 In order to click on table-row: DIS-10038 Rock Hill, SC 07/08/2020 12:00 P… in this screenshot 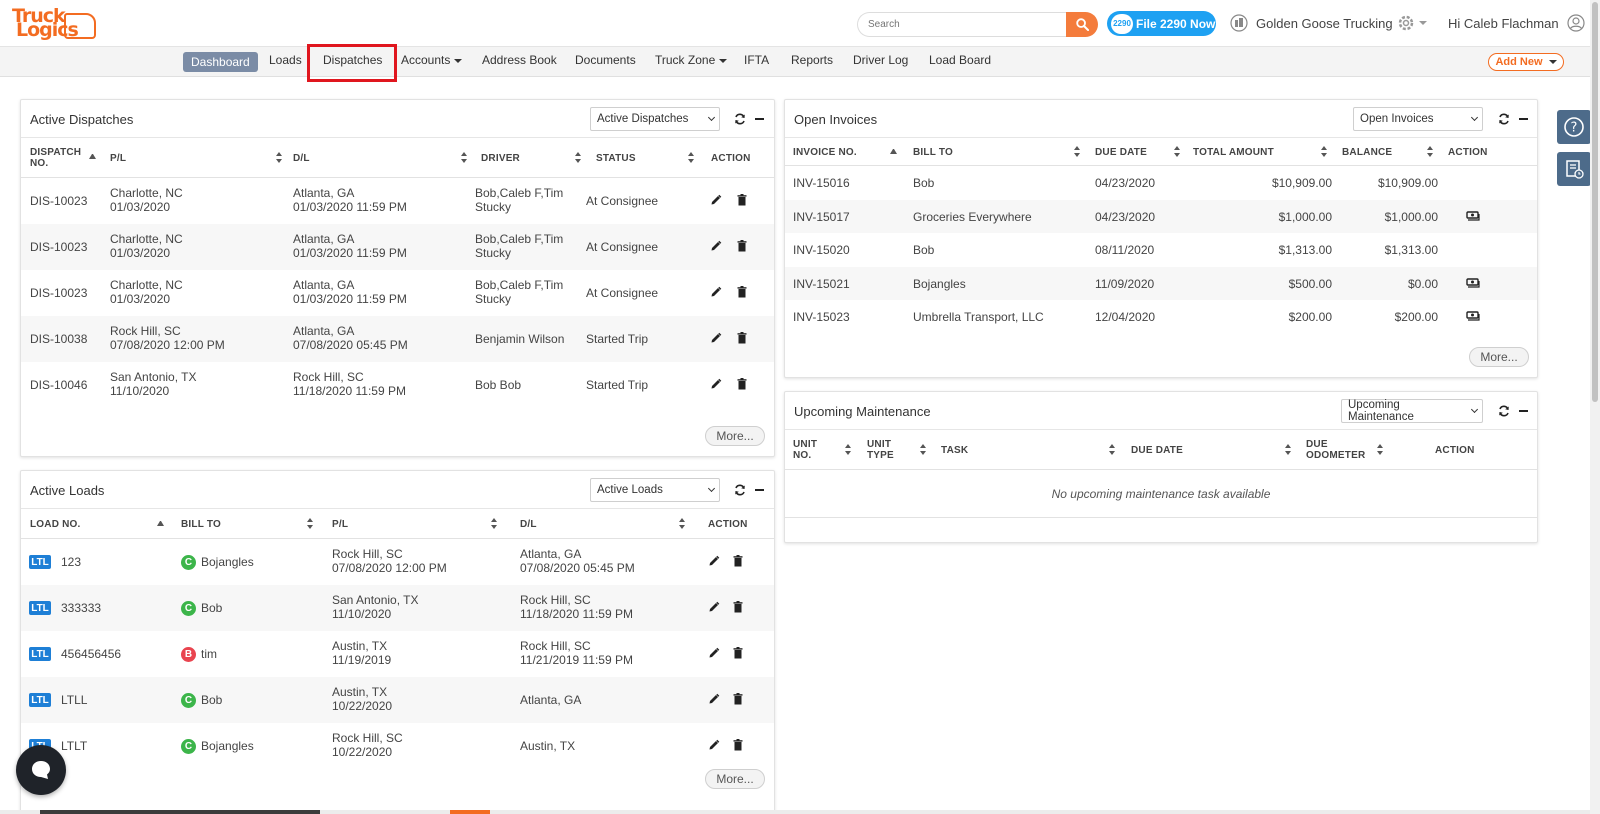, I will do `click(397, 339)`.